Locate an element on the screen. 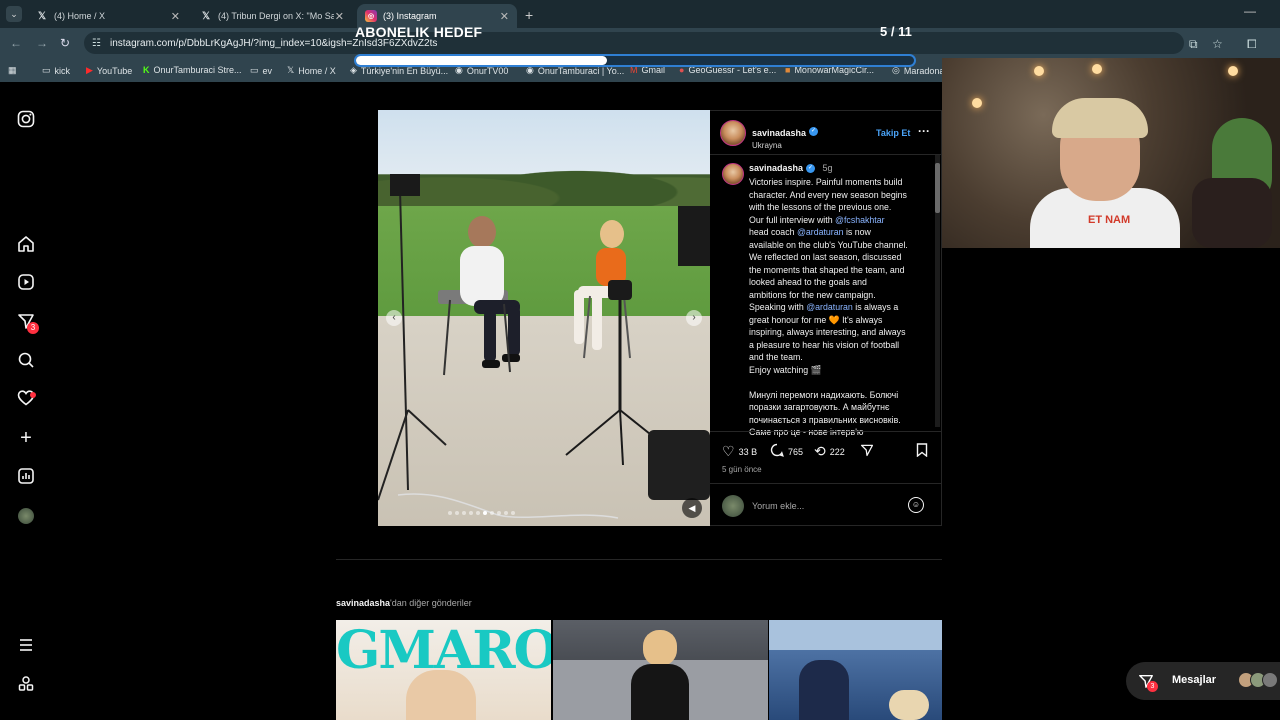  repost-icon: ⟲ is located at coordinates (820, 451).